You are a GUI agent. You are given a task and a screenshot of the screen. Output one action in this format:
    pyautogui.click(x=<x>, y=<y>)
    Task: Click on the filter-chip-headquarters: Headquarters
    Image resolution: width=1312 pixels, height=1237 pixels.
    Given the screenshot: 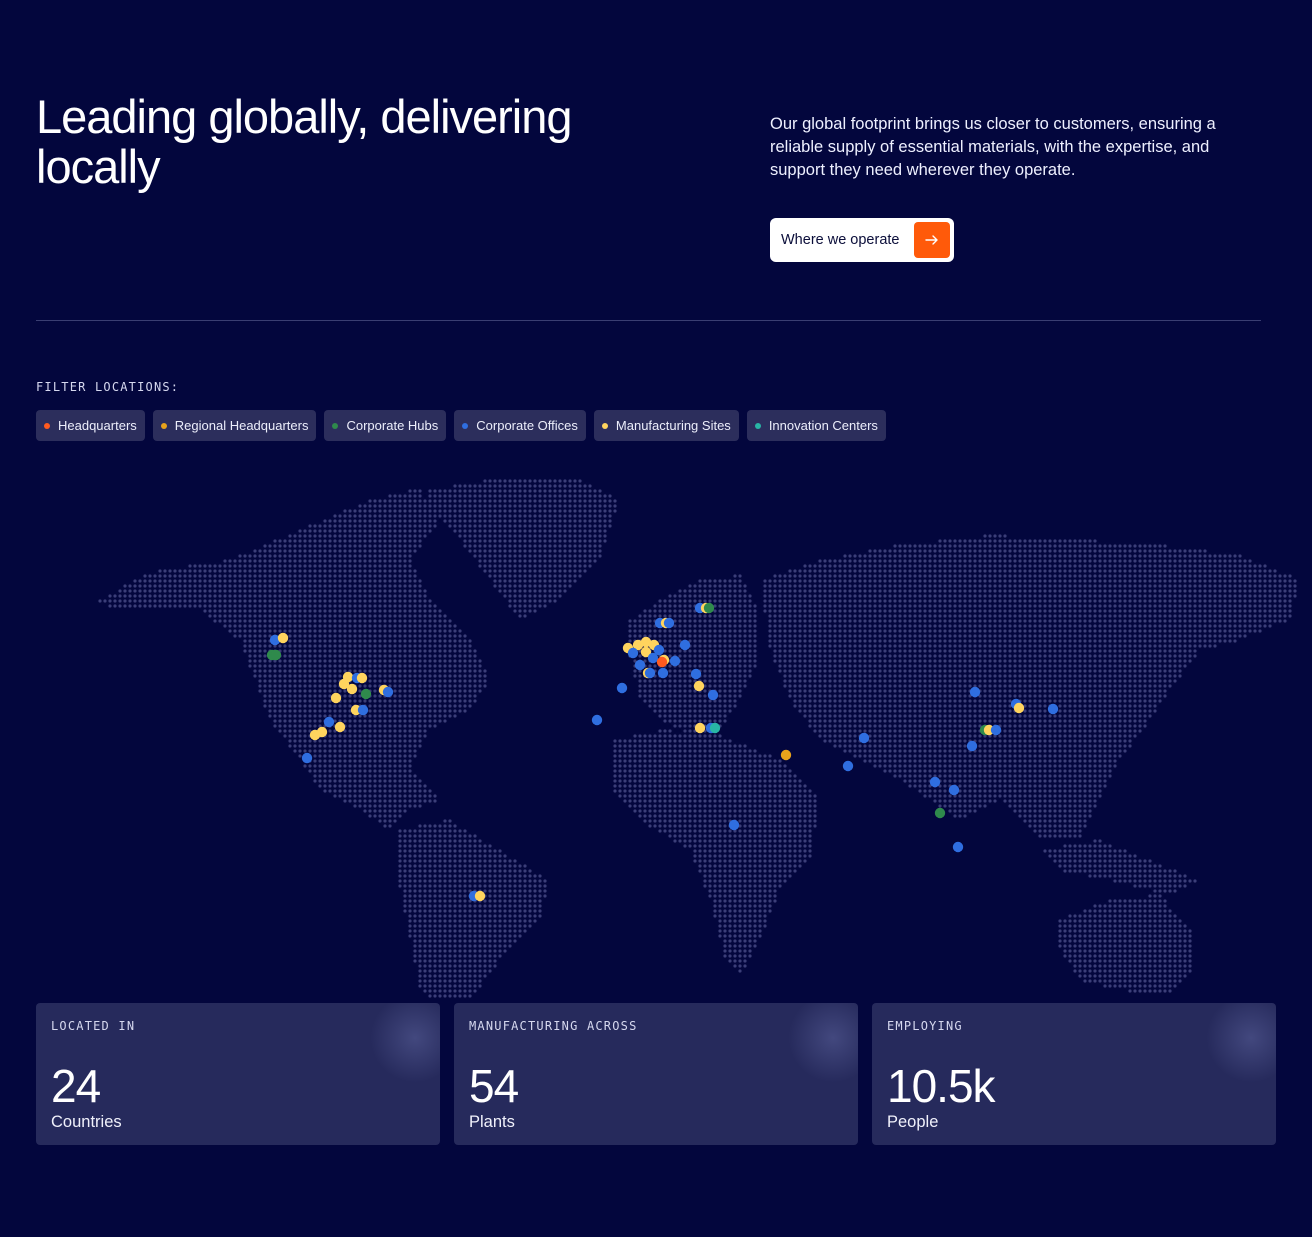 What is the action you would take?
    pyautogui.click(x=90, y=425)
    